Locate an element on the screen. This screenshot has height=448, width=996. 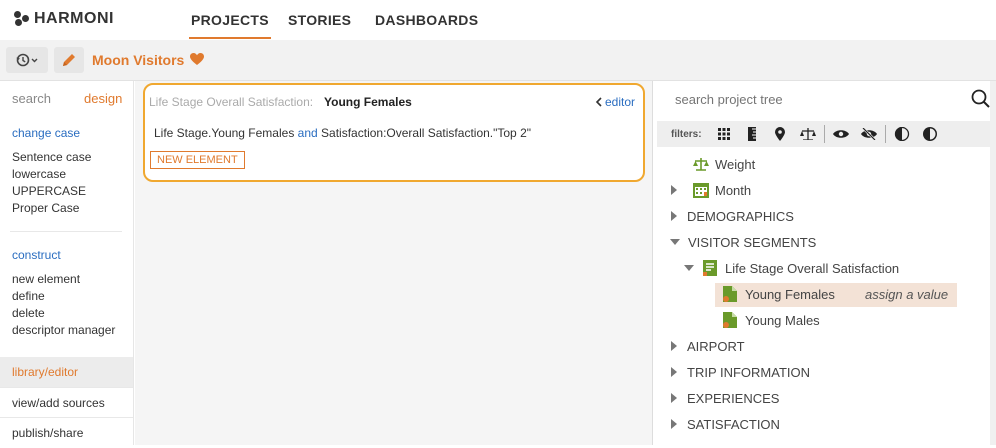
tree-item-satisfaction: SATISFACTION is located at coordinates (725, 425).